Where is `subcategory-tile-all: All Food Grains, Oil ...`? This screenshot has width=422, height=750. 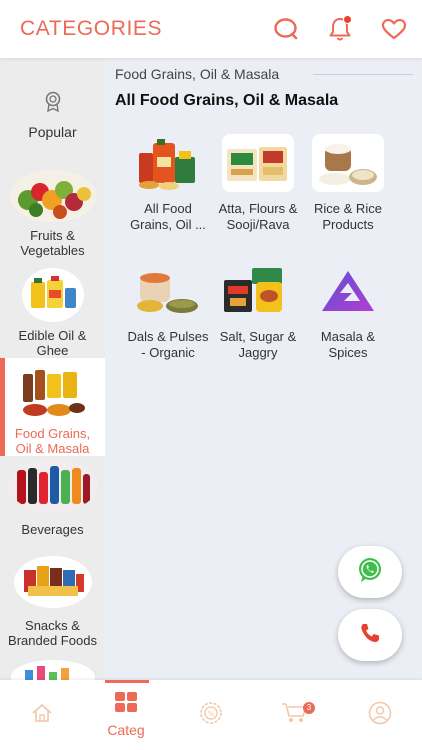 subcategory-tile-all: All Food Grains, Oil ... is located at coordinates (168, 183).